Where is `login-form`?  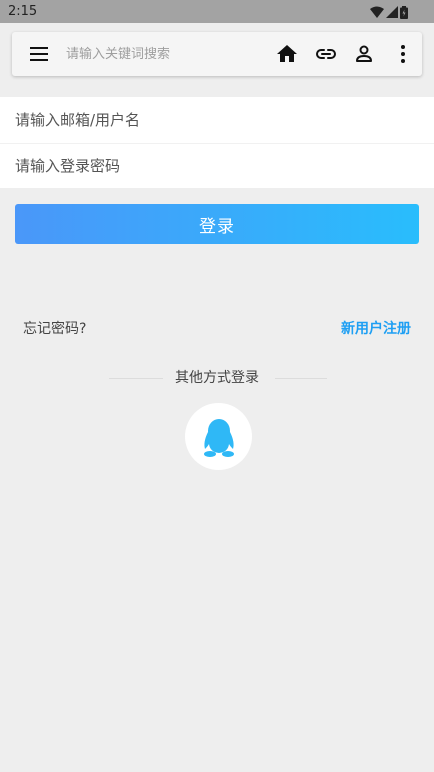
login-form is located at coordinates (217, 142).